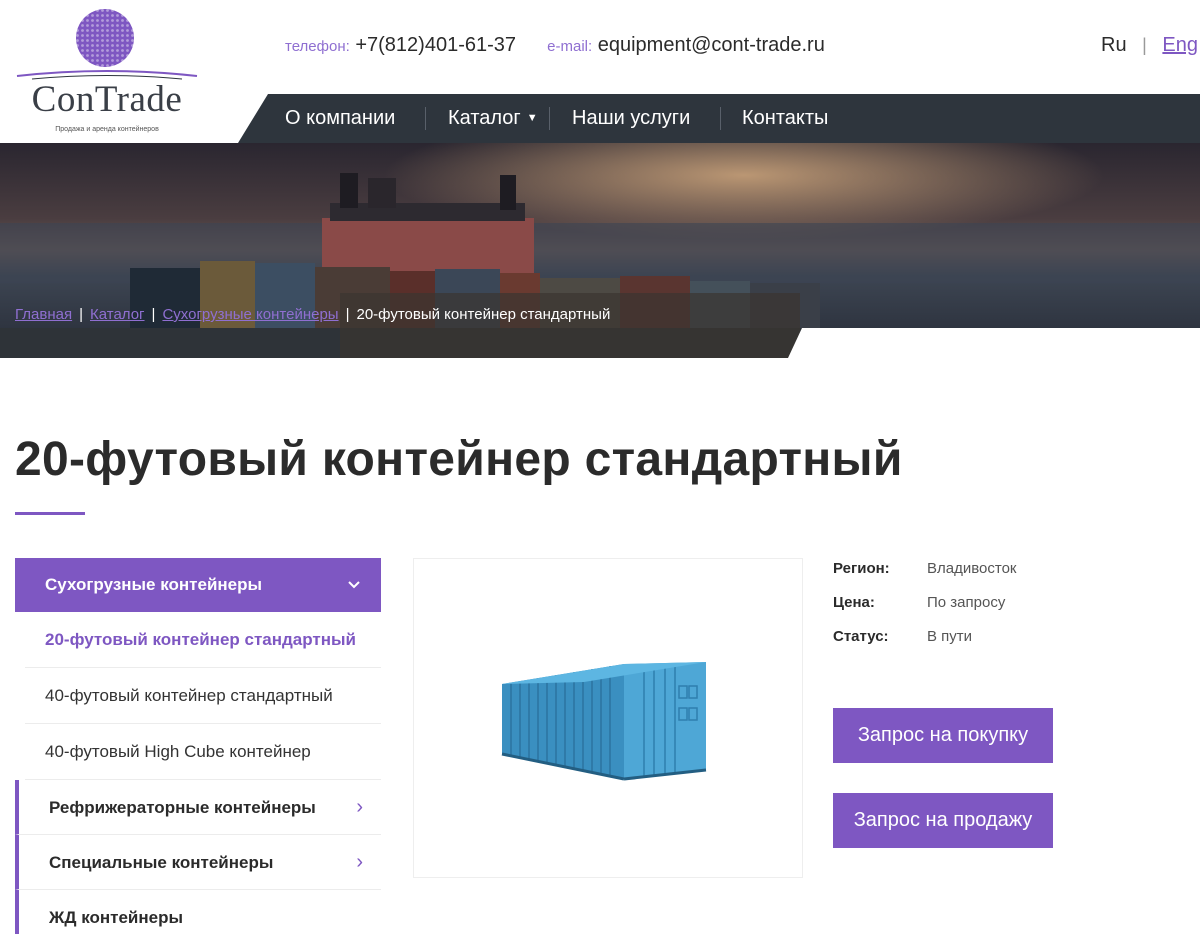  Describe the element at coordinates (1180, 45) in the screenshot. I see `lang-eng: Eng` at that location.